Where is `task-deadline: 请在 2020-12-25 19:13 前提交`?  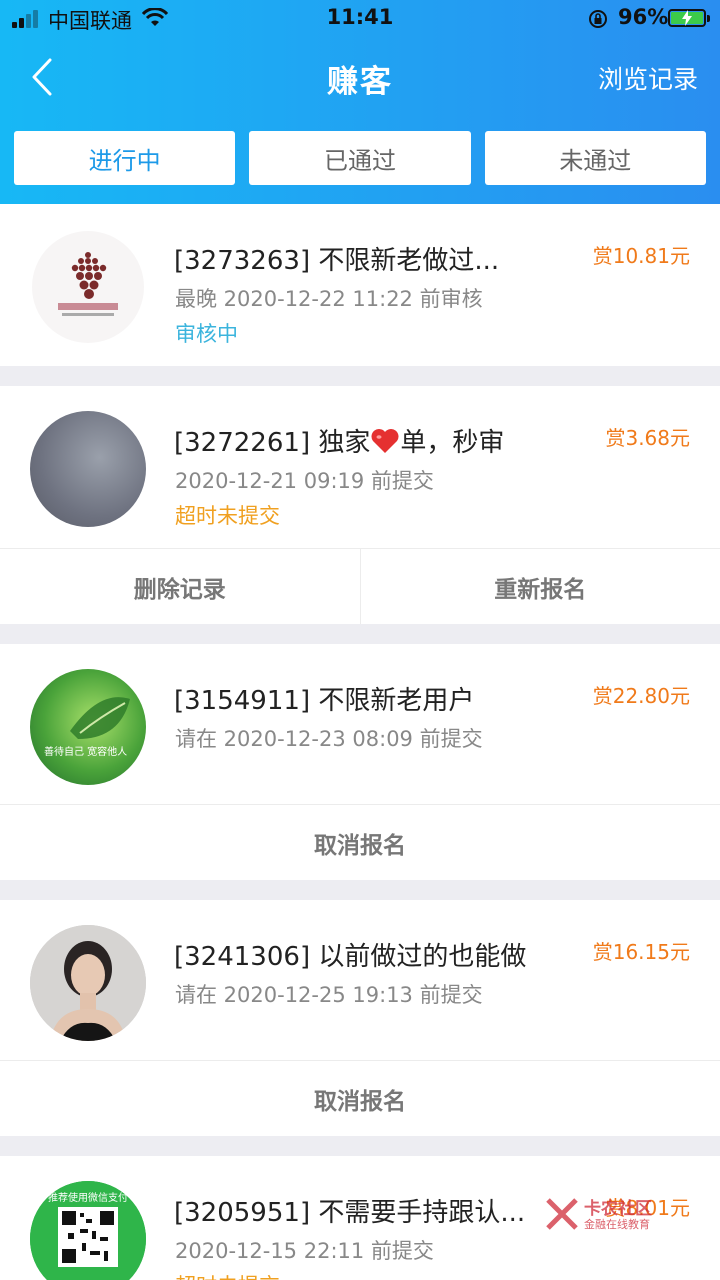 task-deadline: 请在 2020-12-25 19:13 前提交 is located at coordinates (329, 995).